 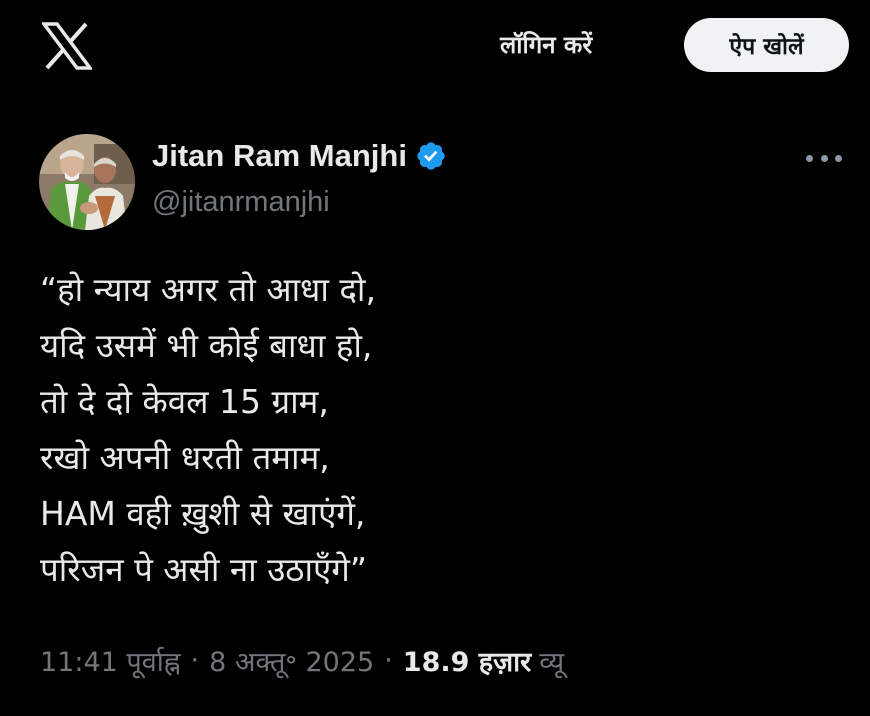 I want to click on avatar-photo, so click(x=87, y=182).